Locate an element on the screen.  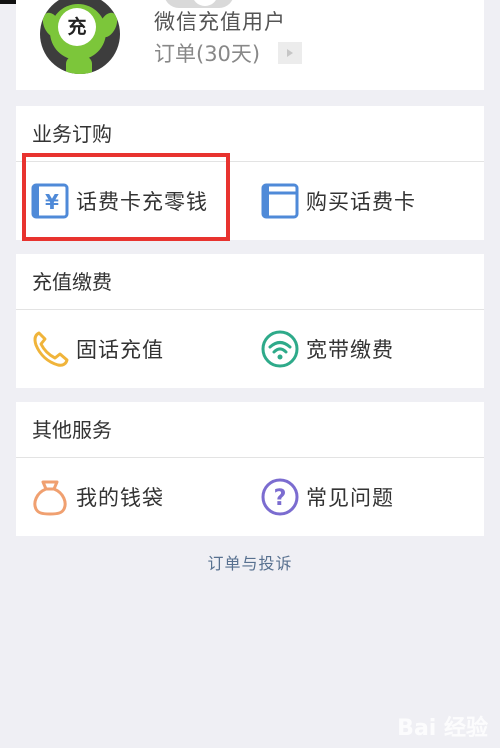
profile-card: 充 微信充值用户 订单(30天) is located at coordinates (250, 45).